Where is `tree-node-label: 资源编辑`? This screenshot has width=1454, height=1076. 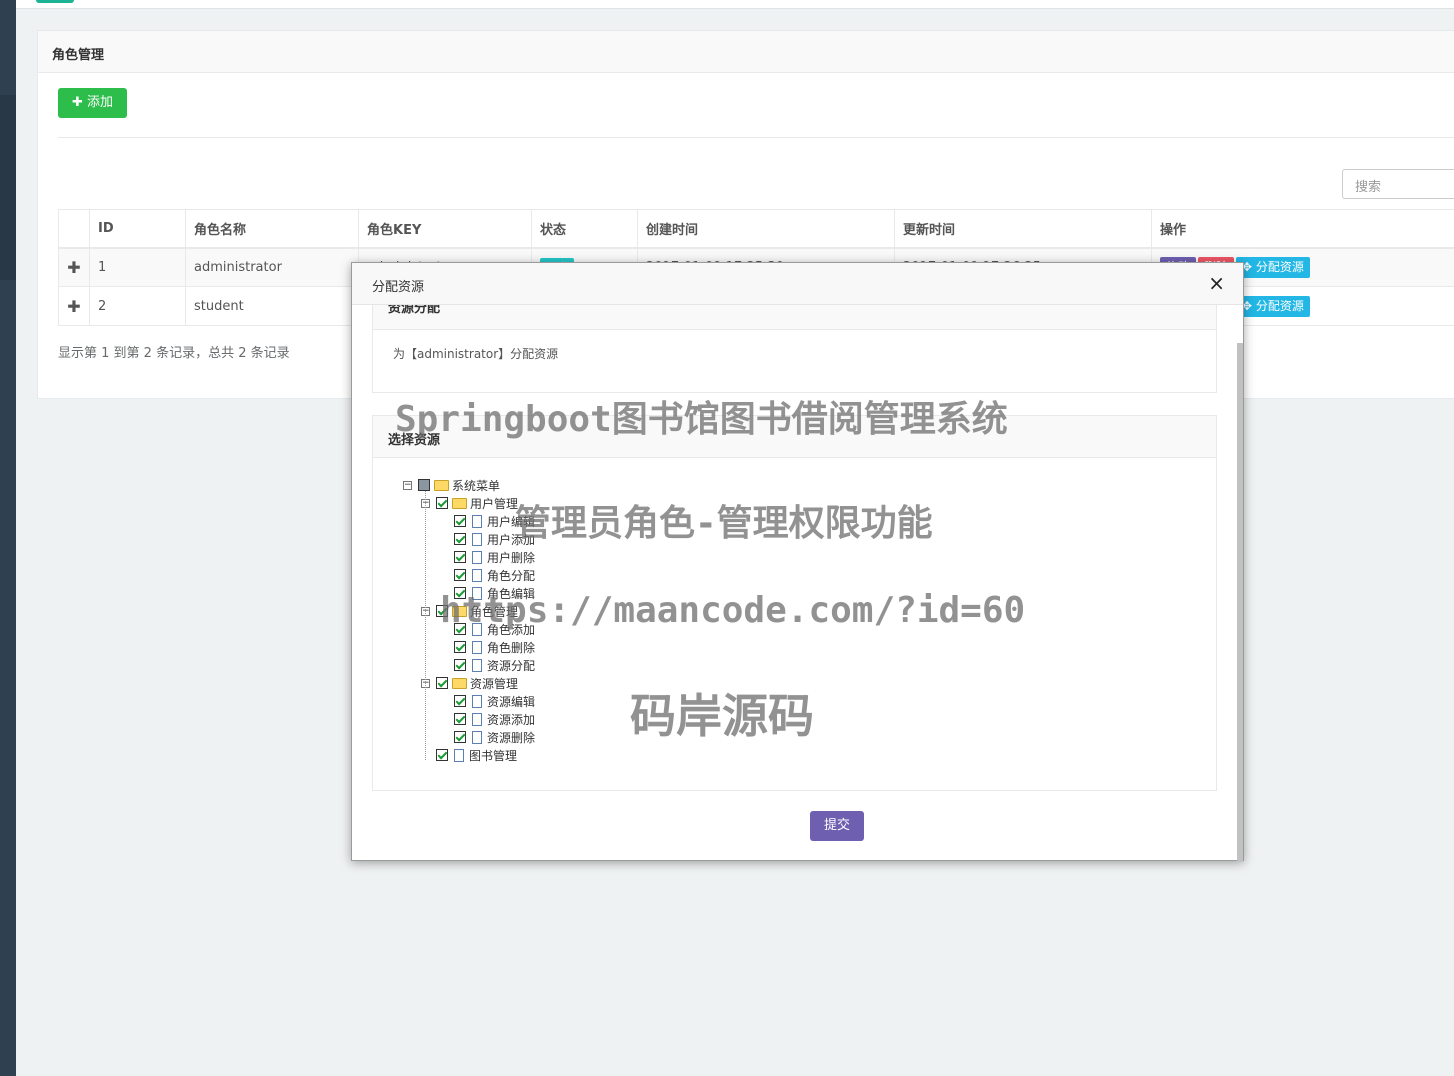
tree-node-label: 资源编辑 is located at coordinates (511, 701).